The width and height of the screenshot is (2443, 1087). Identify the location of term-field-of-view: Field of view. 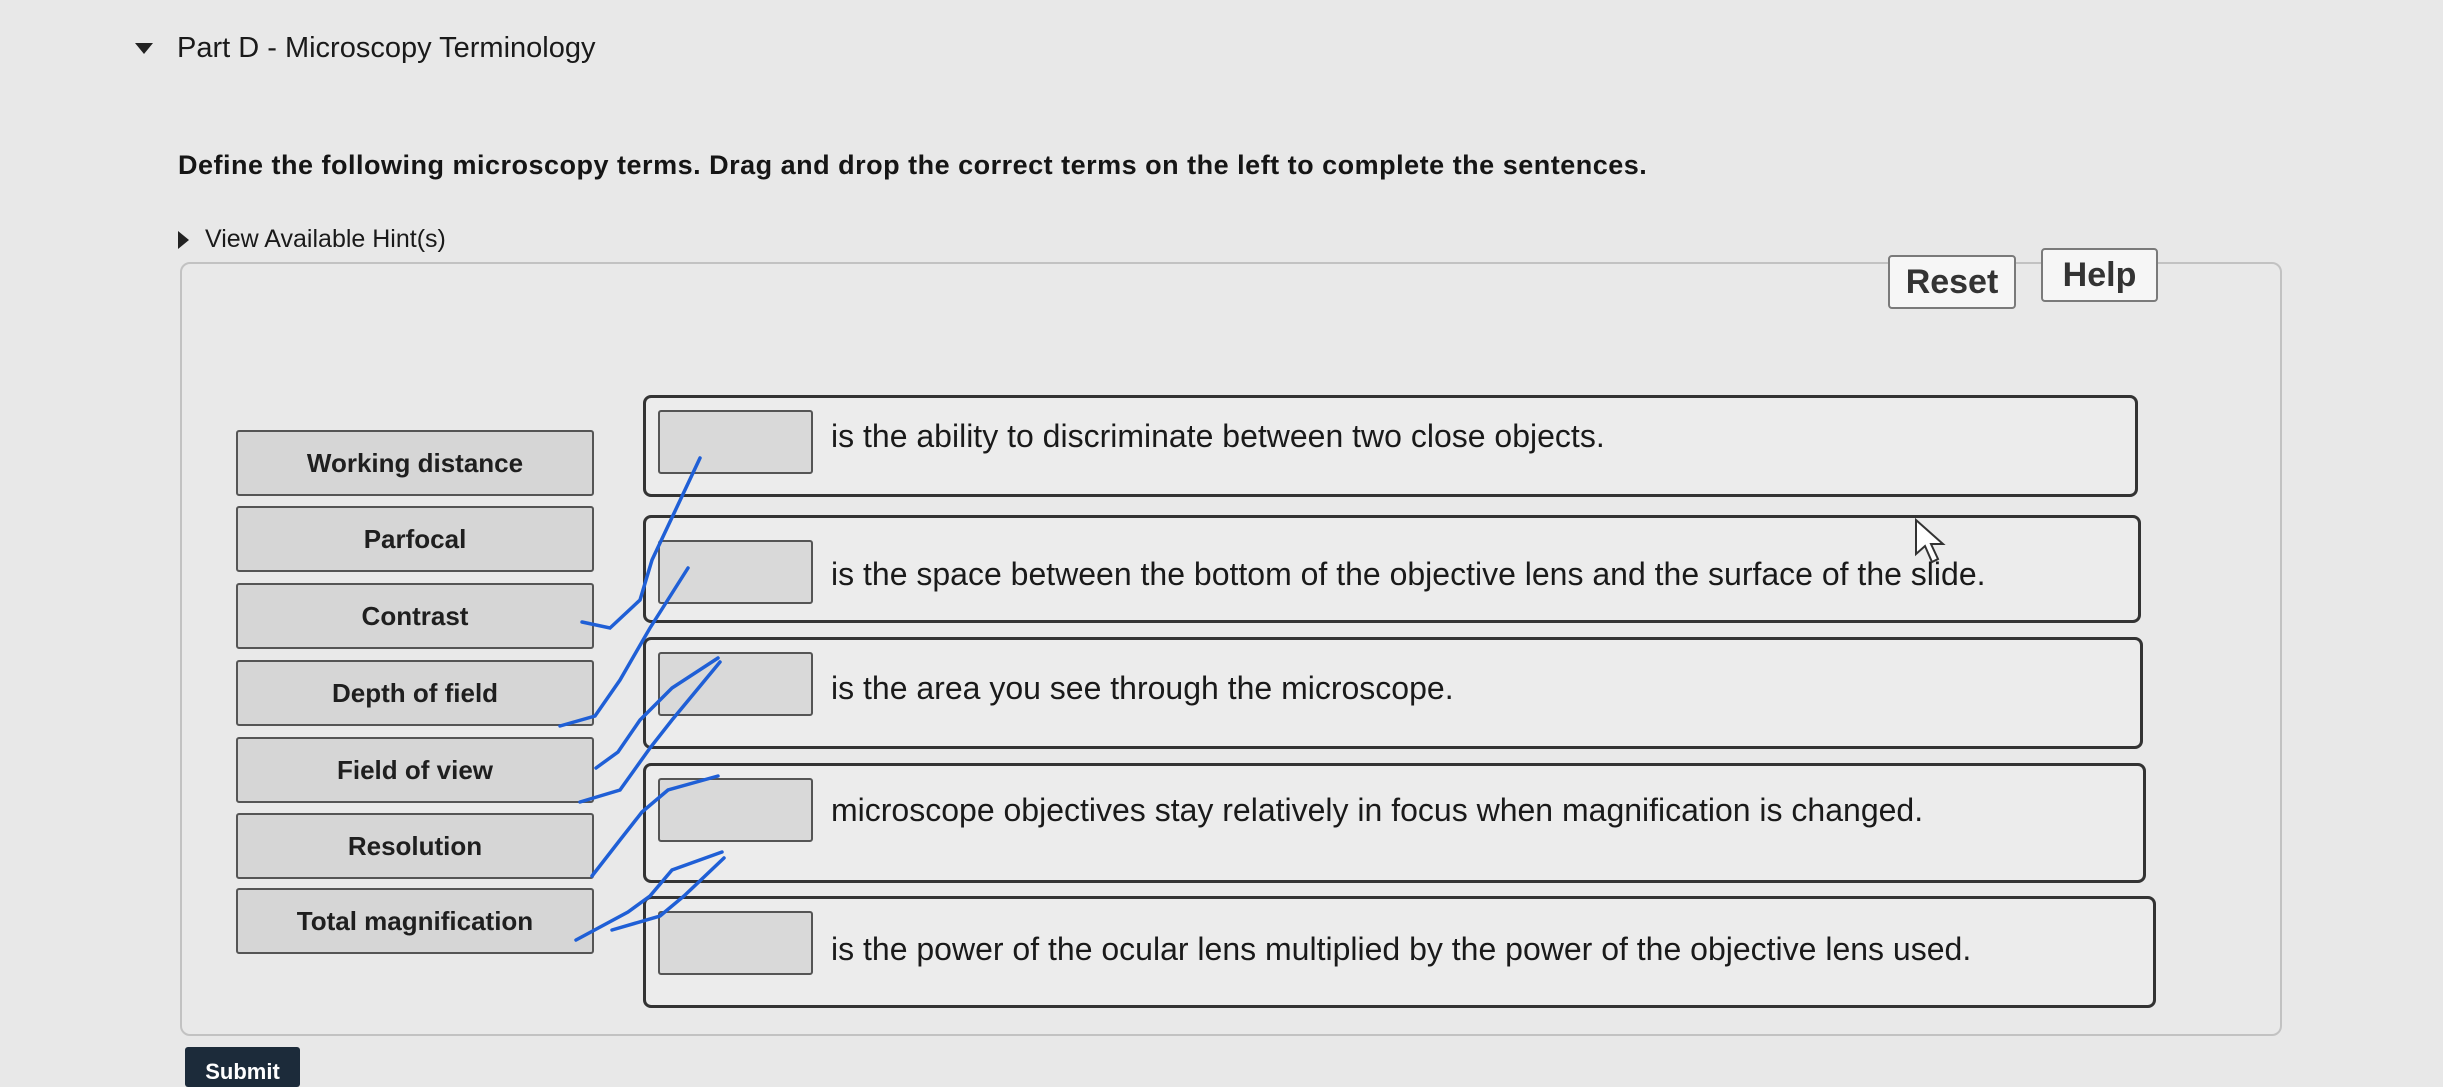
(415, 770).